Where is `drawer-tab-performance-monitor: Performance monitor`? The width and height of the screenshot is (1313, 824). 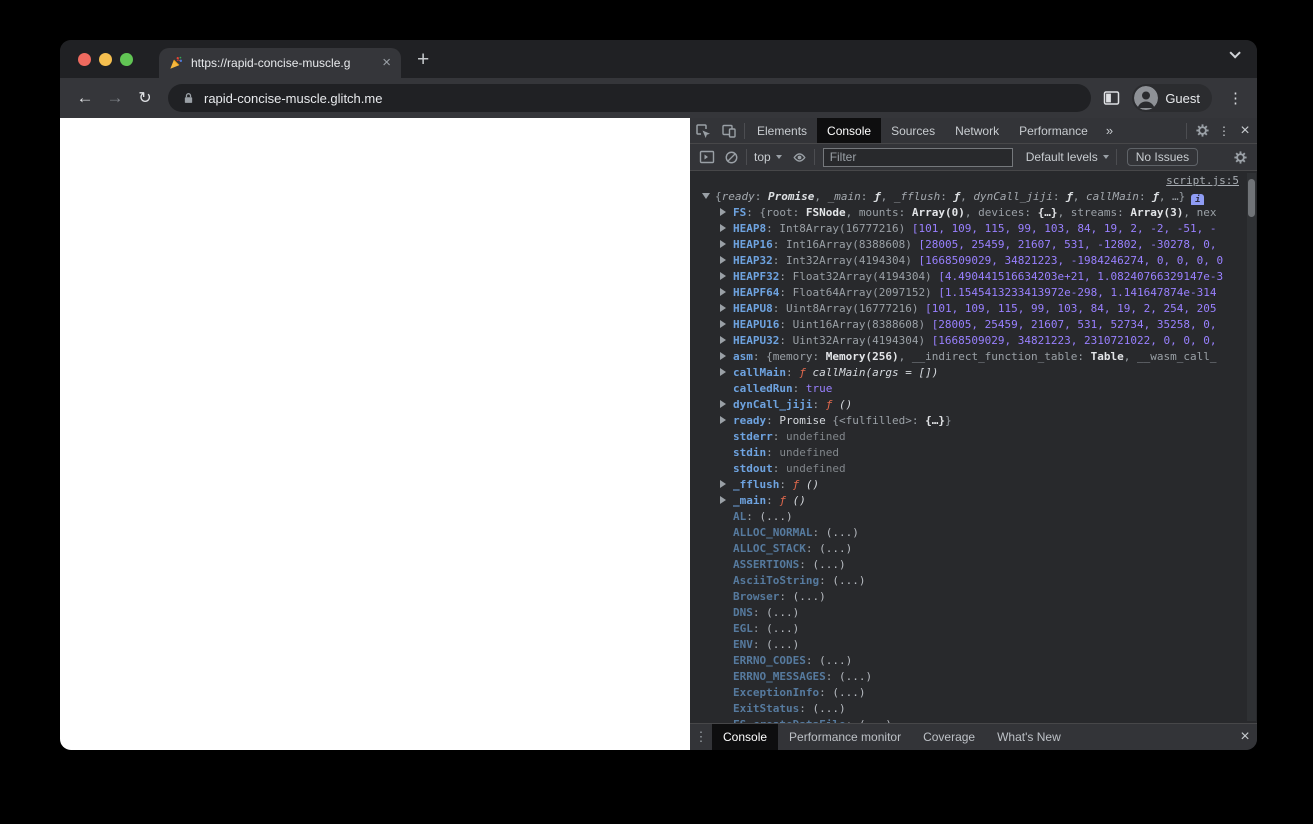
drawer-tab-performance-monitor: Performance monitor is located at coordinates (845, 737).